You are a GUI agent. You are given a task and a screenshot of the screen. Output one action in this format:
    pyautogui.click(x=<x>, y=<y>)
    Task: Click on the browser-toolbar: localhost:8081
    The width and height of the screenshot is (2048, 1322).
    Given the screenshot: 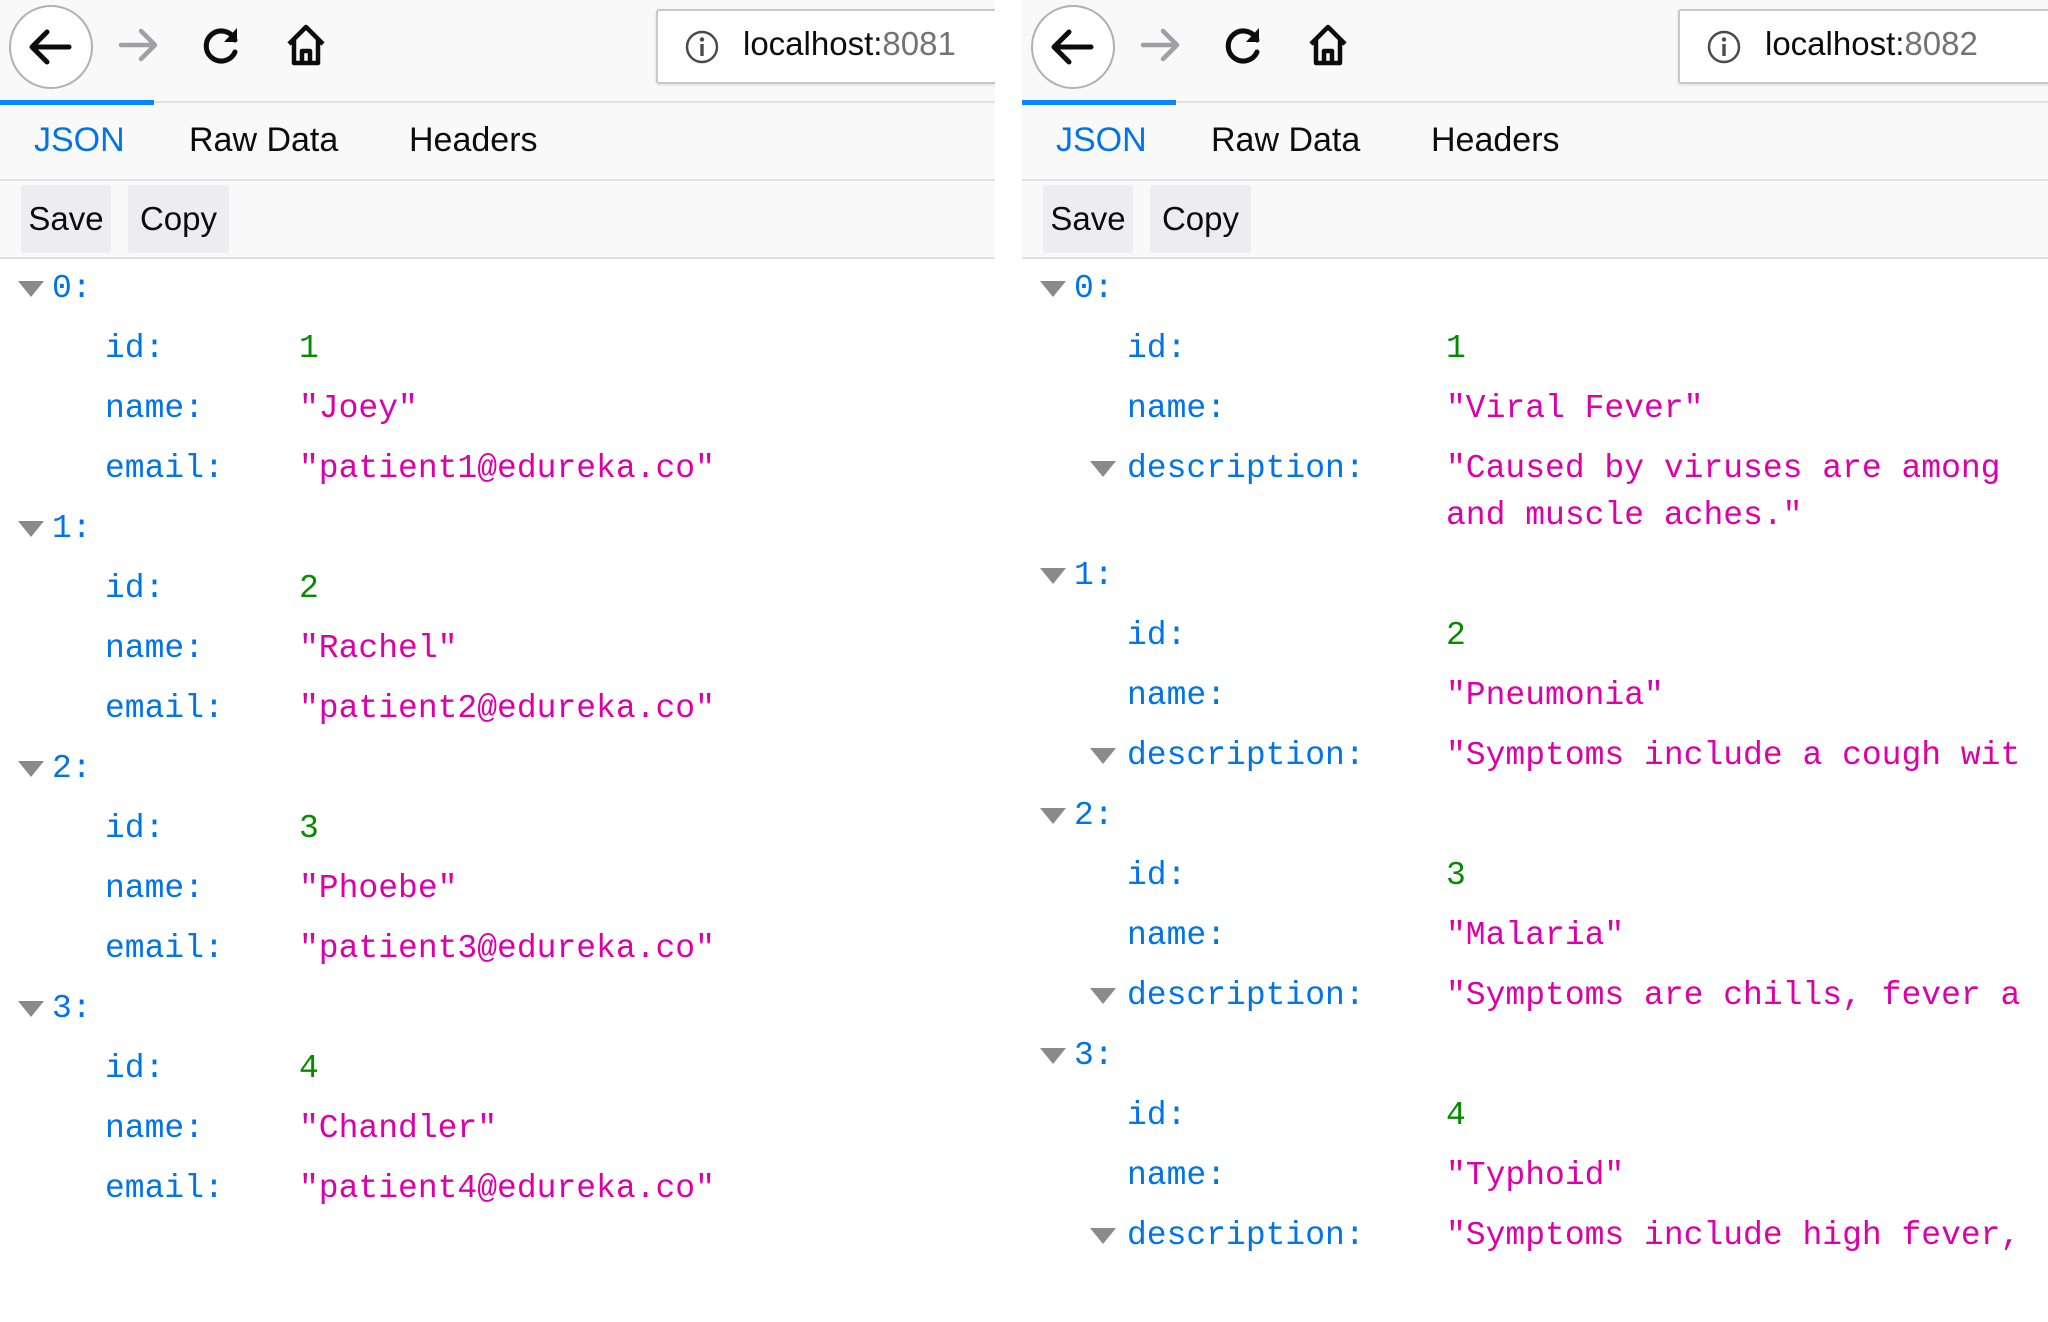 What is the action you would take?
    pyautogui.click(x=497, y=51)
    